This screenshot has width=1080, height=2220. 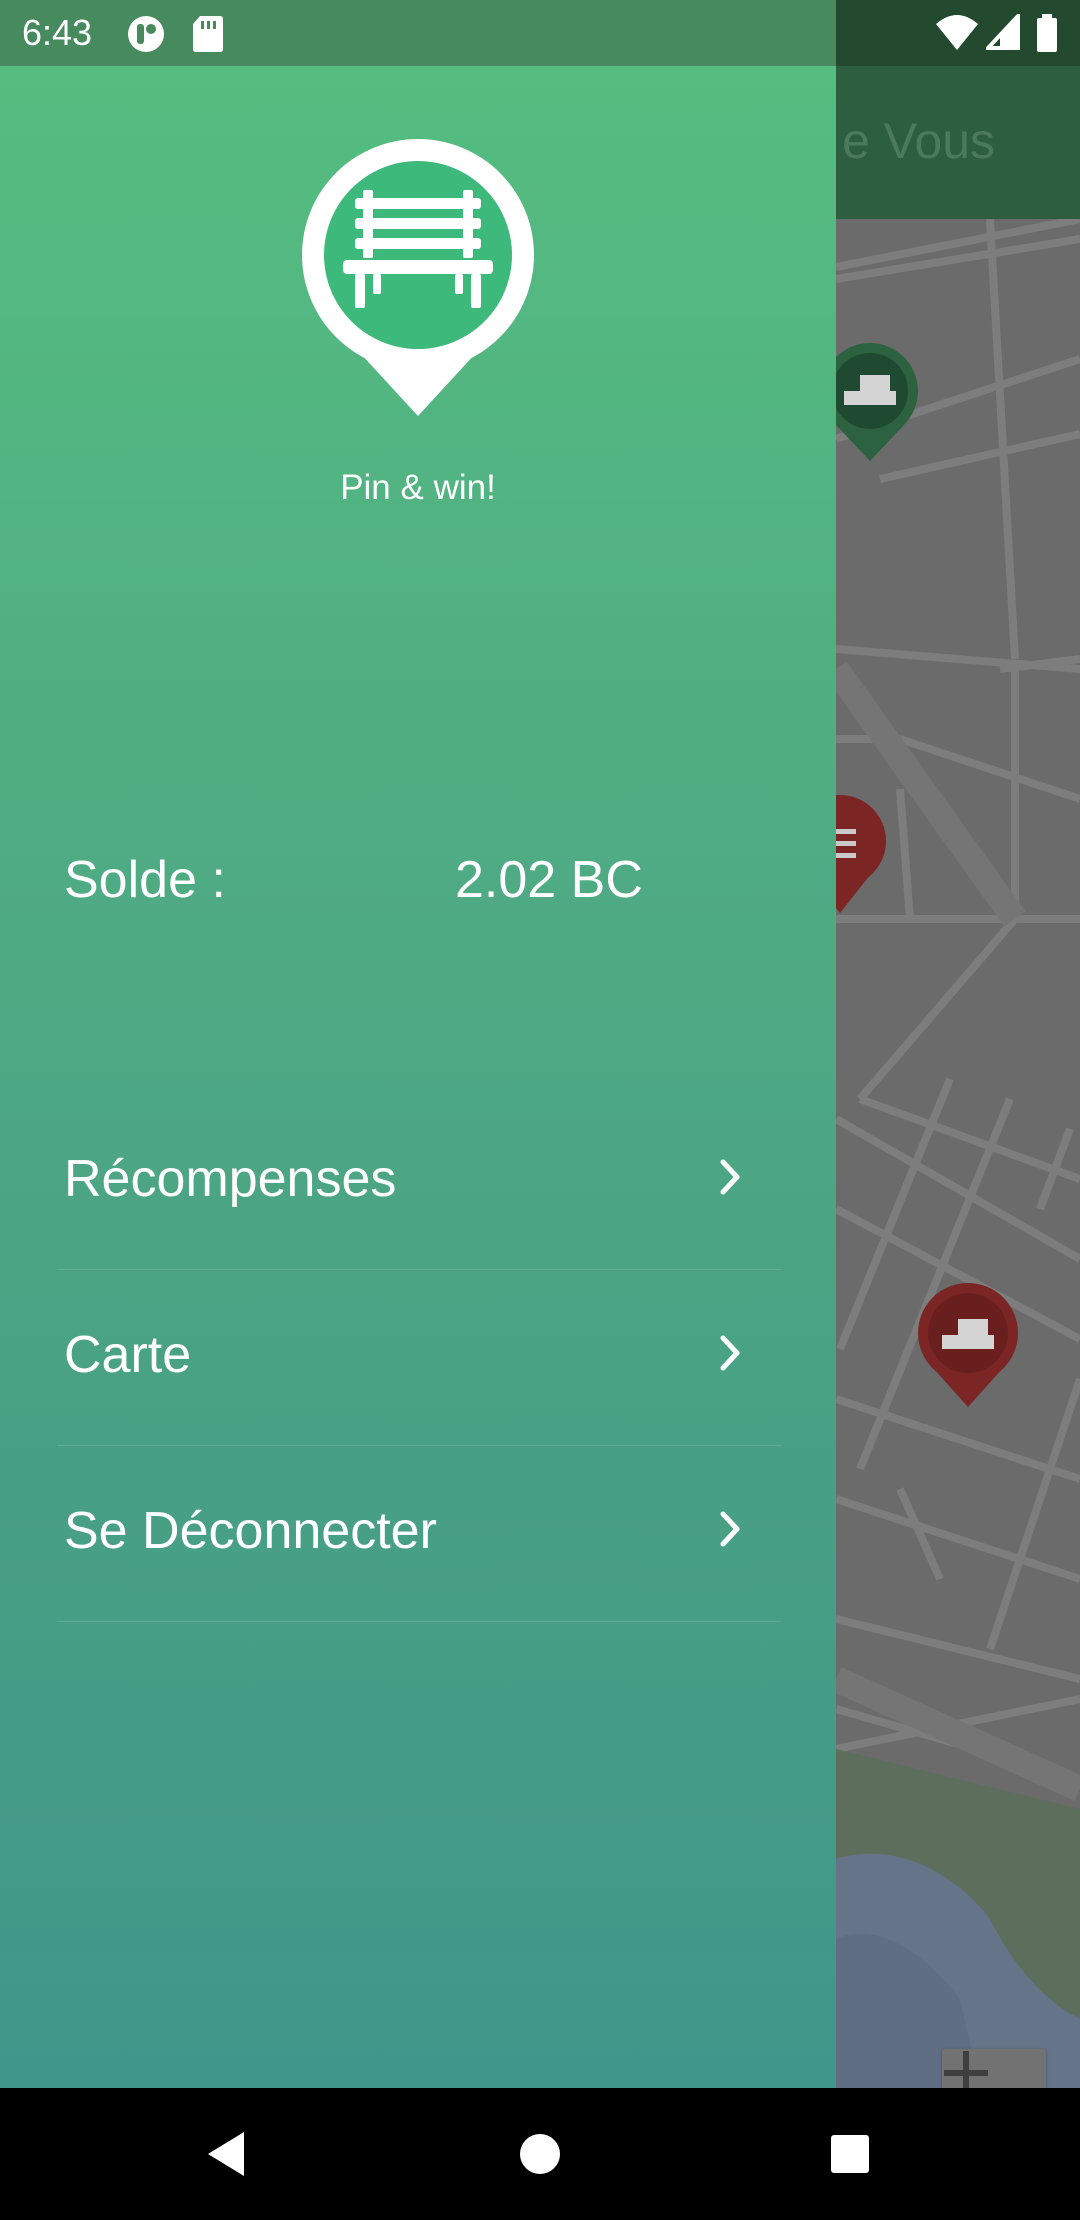 I want to click on zoom-in-button, so click(x=994, y=2068).